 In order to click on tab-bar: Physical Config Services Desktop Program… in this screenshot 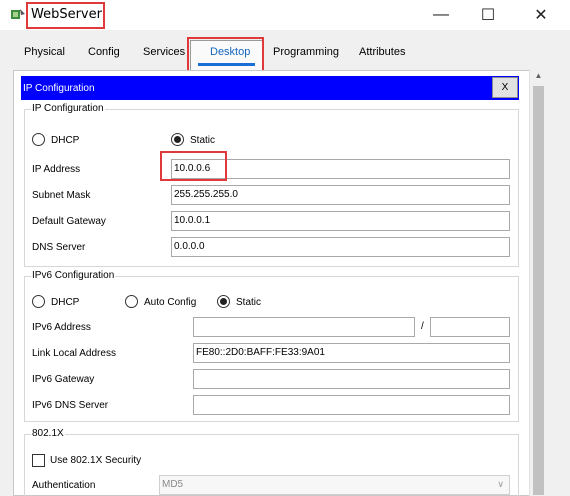, I will do `click(285, 50)`.